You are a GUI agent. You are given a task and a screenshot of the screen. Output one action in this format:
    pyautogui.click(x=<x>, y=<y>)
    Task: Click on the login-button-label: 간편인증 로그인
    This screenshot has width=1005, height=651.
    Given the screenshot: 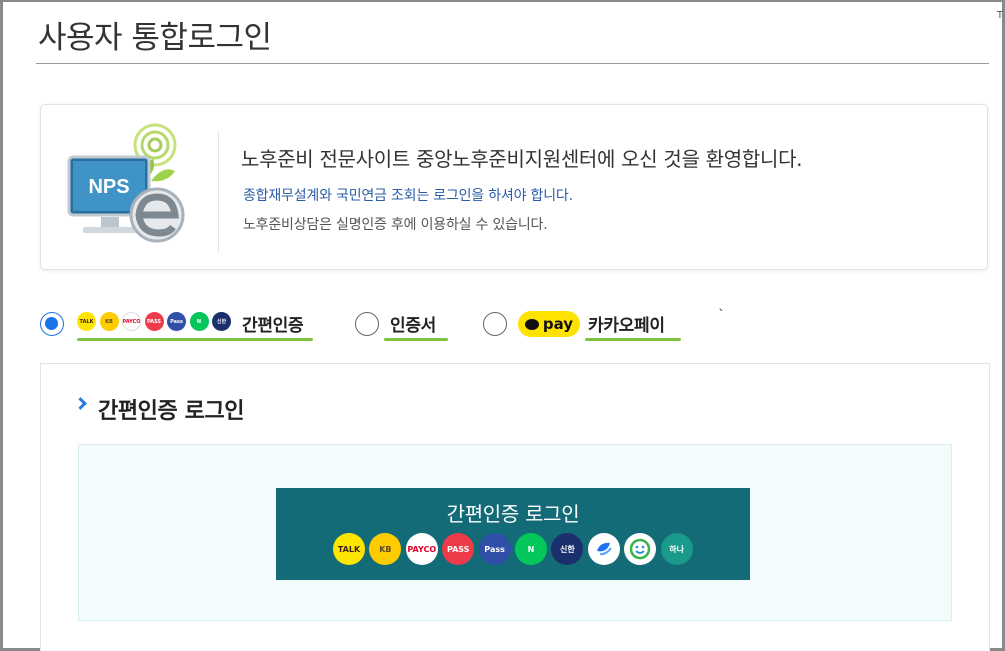 What is the action you would take?
    pyautogui.click(x=513, y=514)
    